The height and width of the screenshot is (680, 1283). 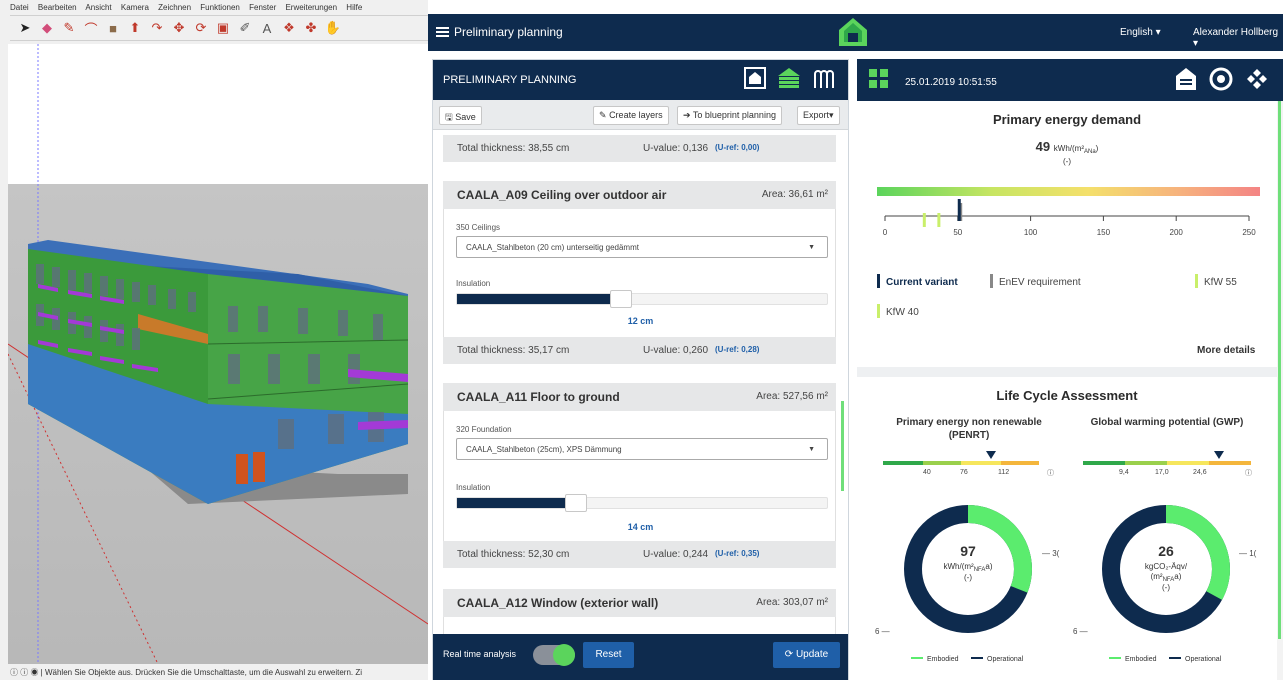 I want to click on tape-tool-icon: ✐, so click(x=245, y=28).